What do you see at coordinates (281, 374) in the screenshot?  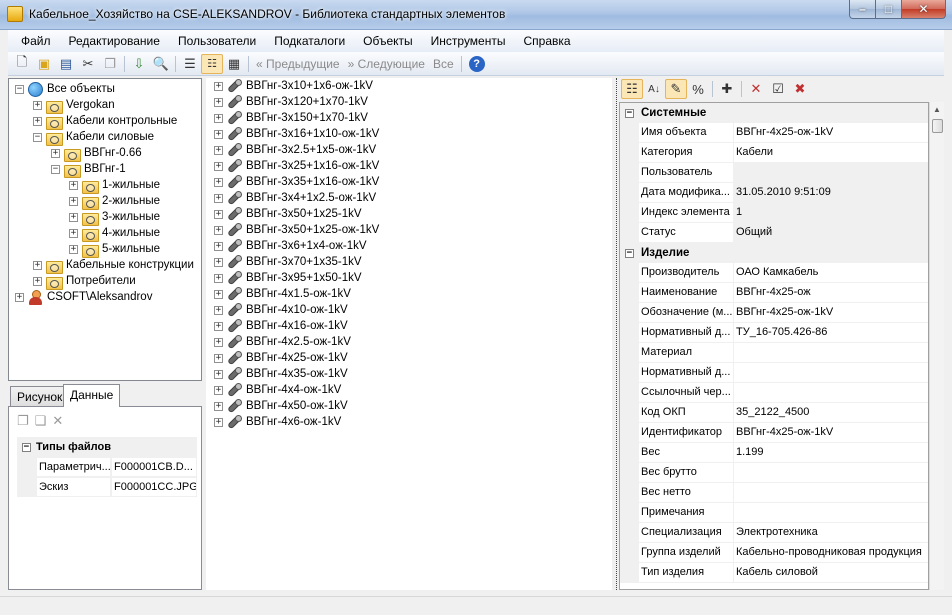 I see `list-item: + ВВГнг-4x35-ож-1kV` at bounding box center [281, 374].